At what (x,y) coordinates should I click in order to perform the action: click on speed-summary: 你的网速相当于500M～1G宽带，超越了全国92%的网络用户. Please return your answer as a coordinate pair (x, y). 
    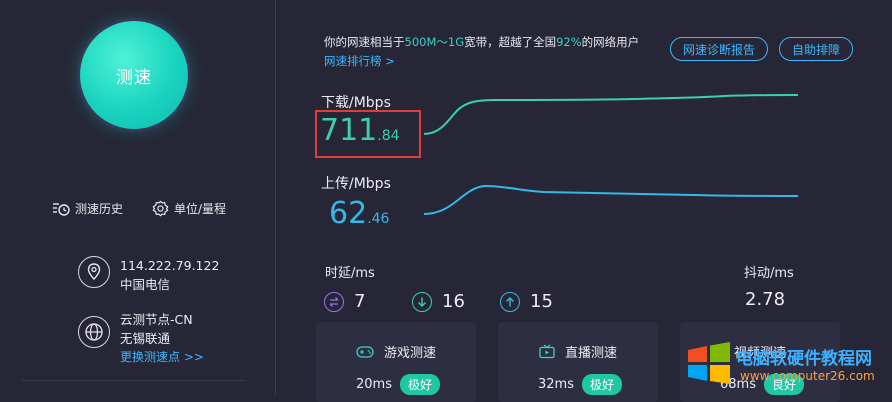
    Looking at the image, I should click on (481, 42).